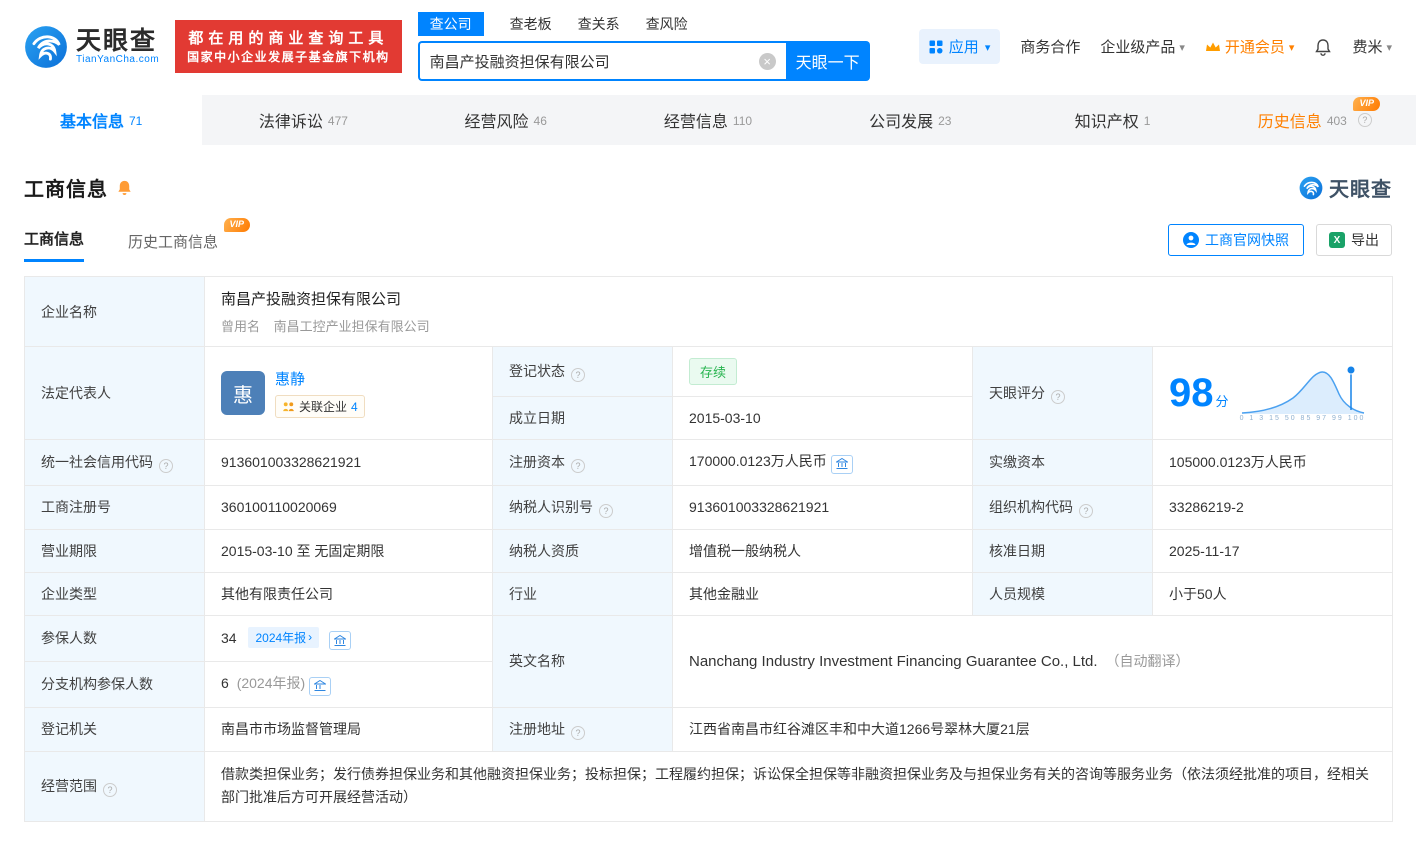 Image resolution: width=1416 pixels, height=842 pixels. I want to click on field-value: 6, so click(225, 683).